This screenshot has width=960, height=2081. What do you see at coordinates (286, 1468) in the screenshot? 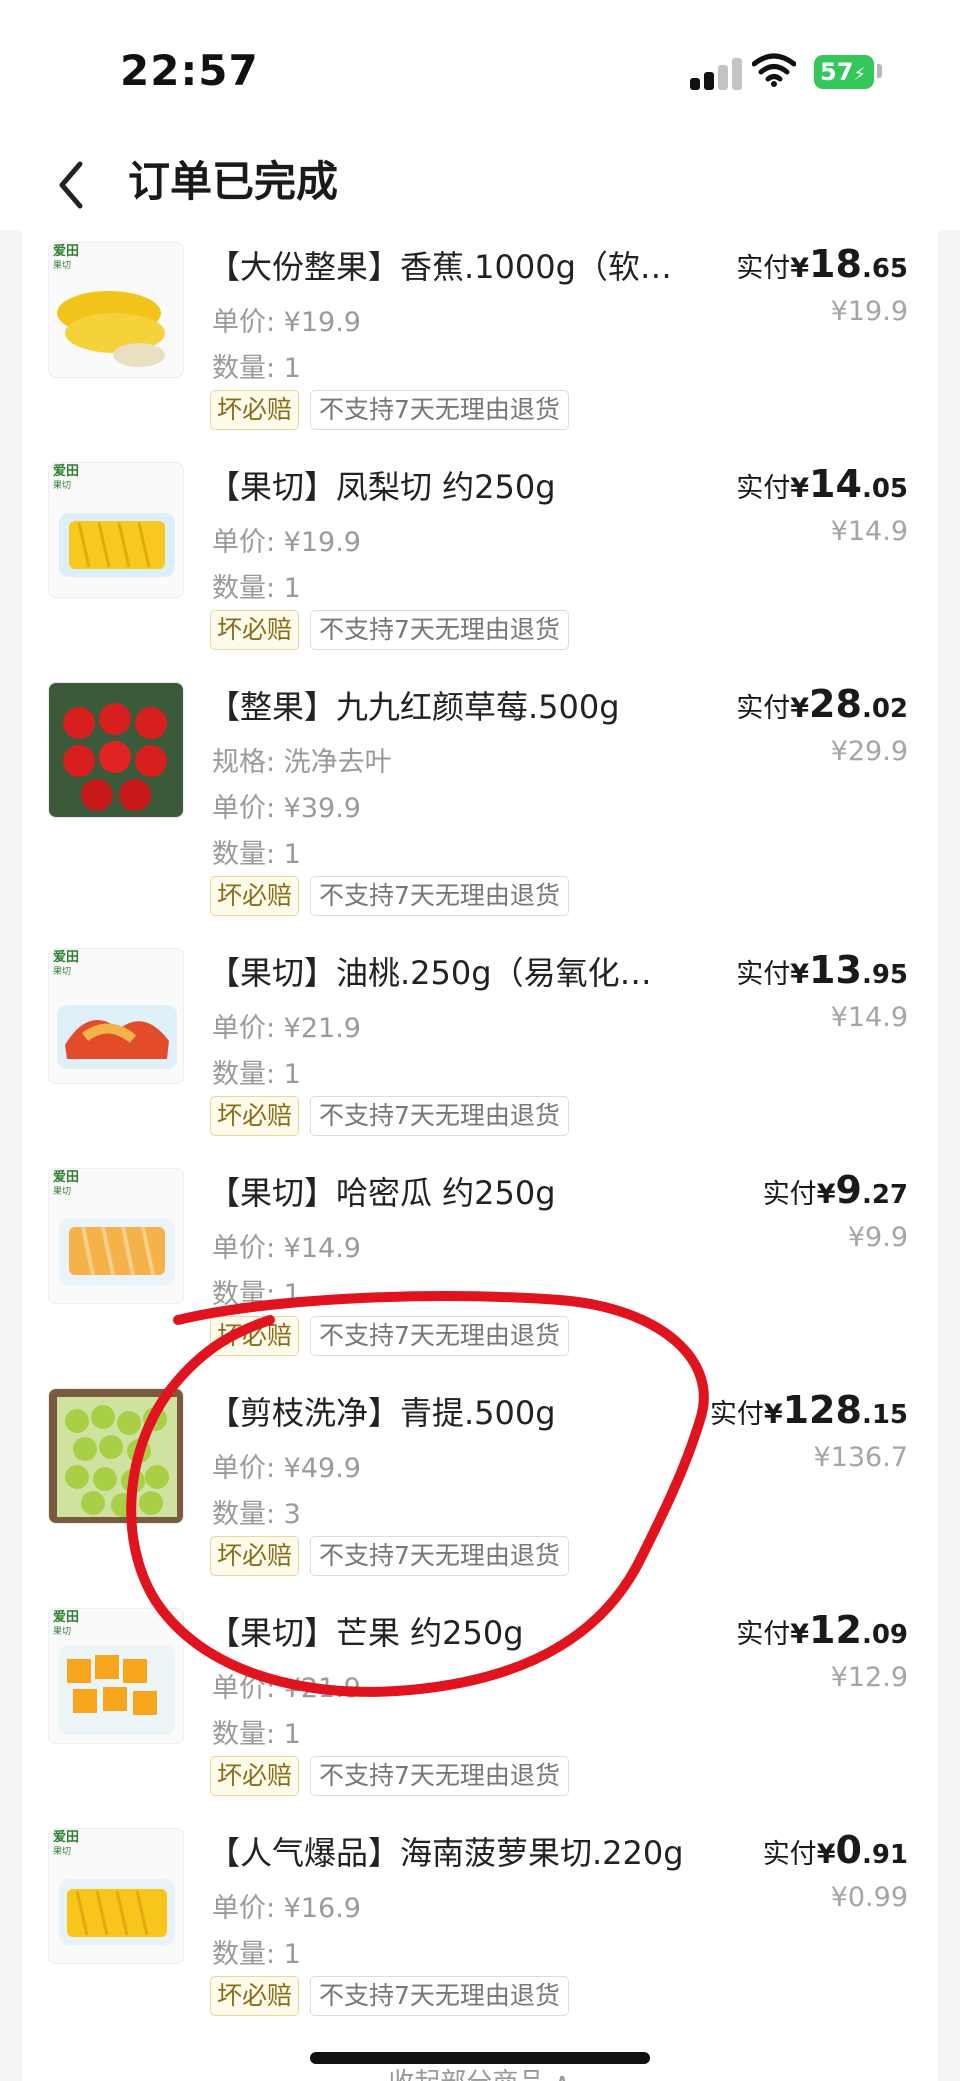
I see `item-unit-price: 单价: ¥49.9` at bounding box center [286, 1468].